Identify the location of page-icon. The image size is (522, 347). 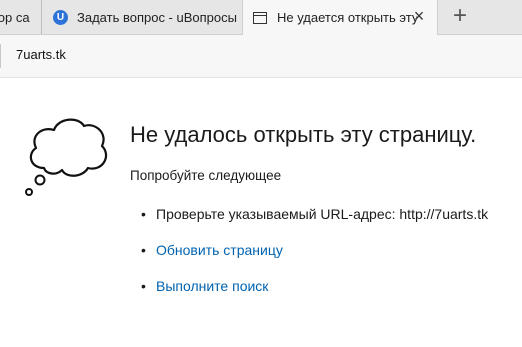
(260, 17).